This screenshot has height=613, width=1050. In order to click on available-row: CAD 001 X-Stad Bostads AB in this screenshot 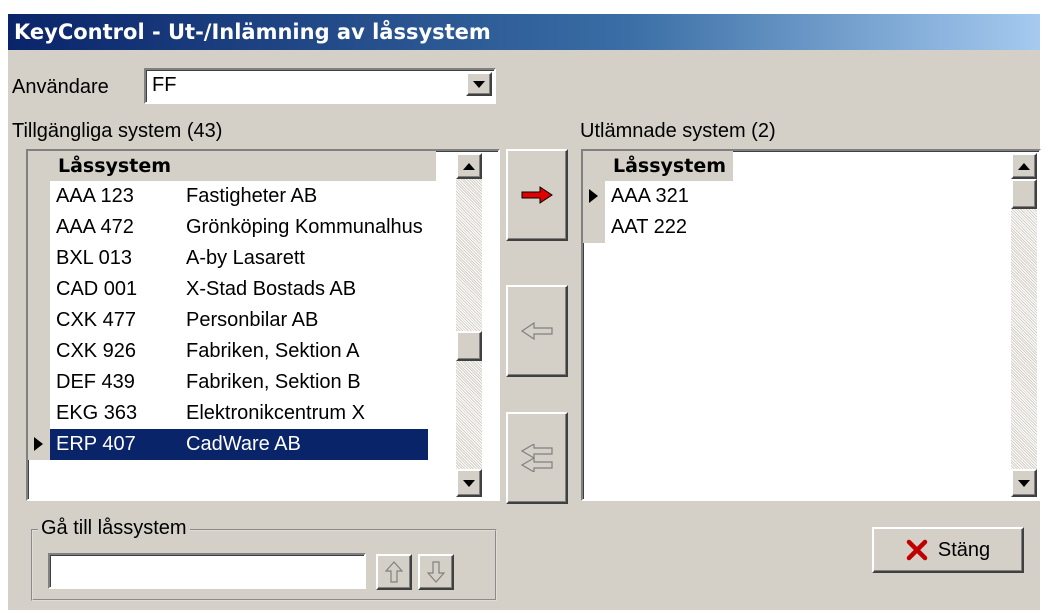, I will do `click(242, 289)`.